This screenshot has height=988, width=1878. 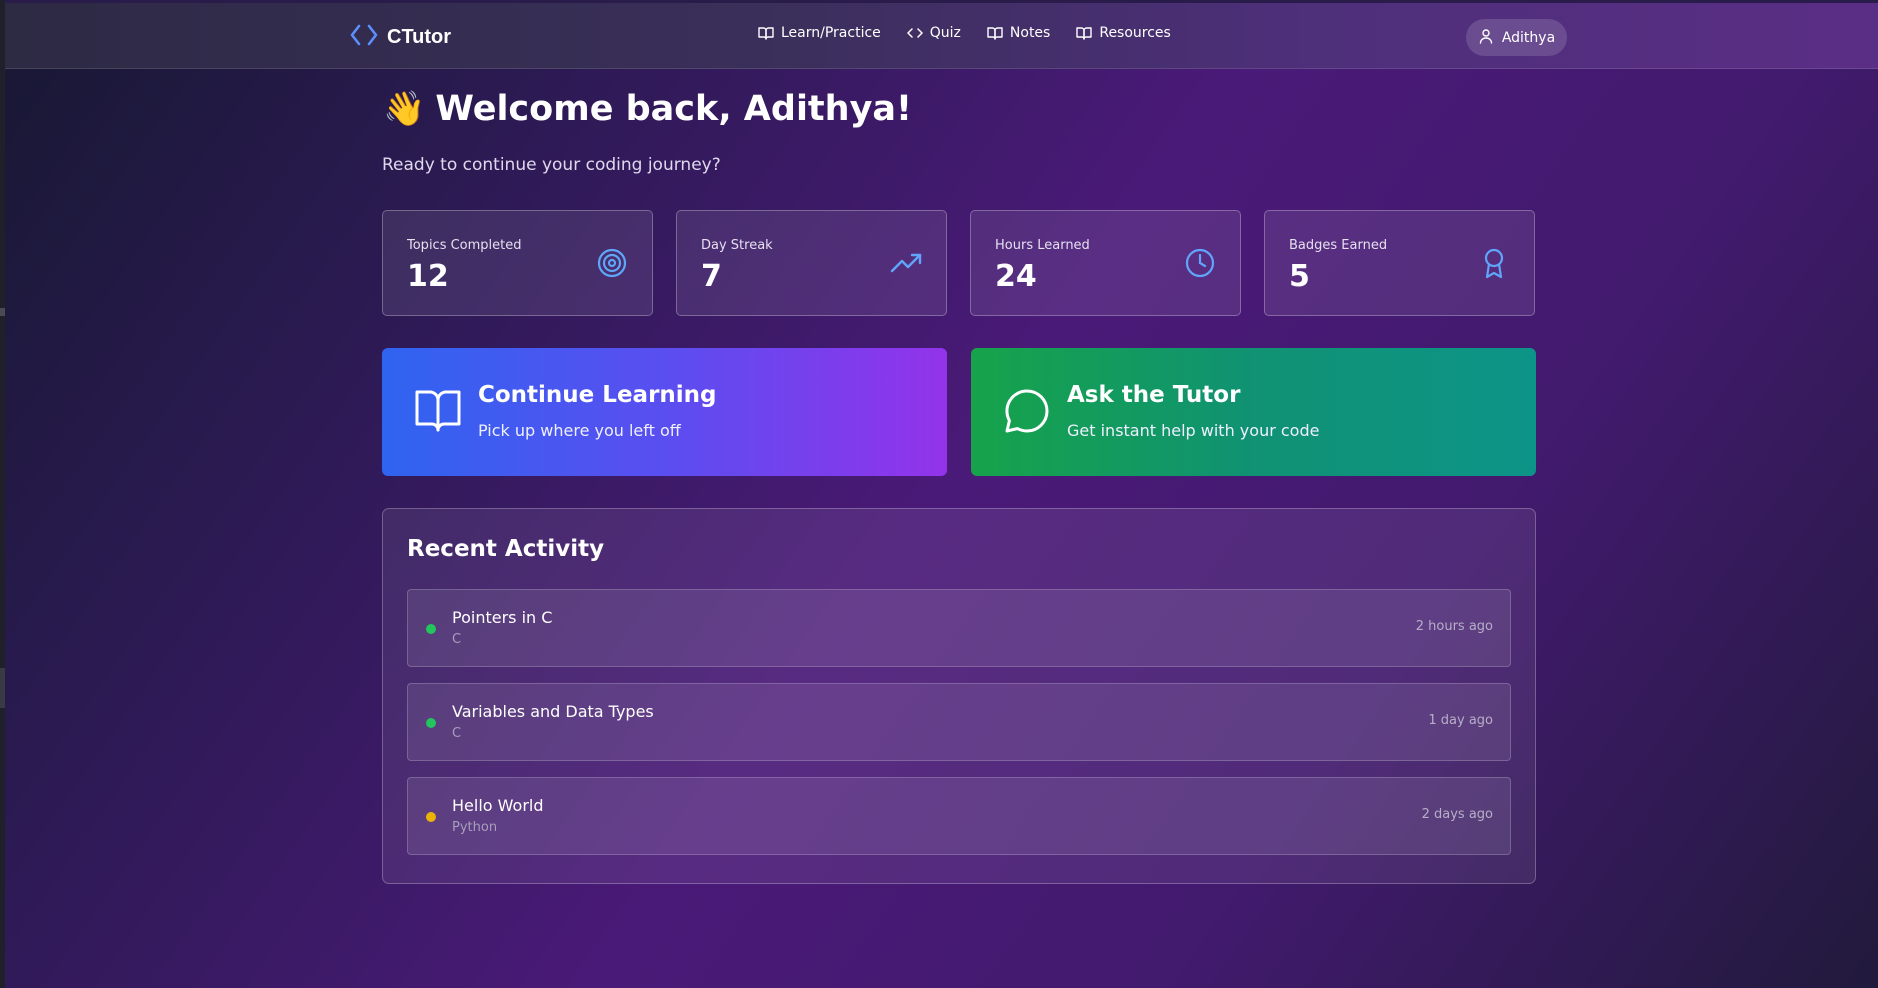 I want to click on activity-item: Variables and Data Types C 1 day ago, so click(x=959, y=722).